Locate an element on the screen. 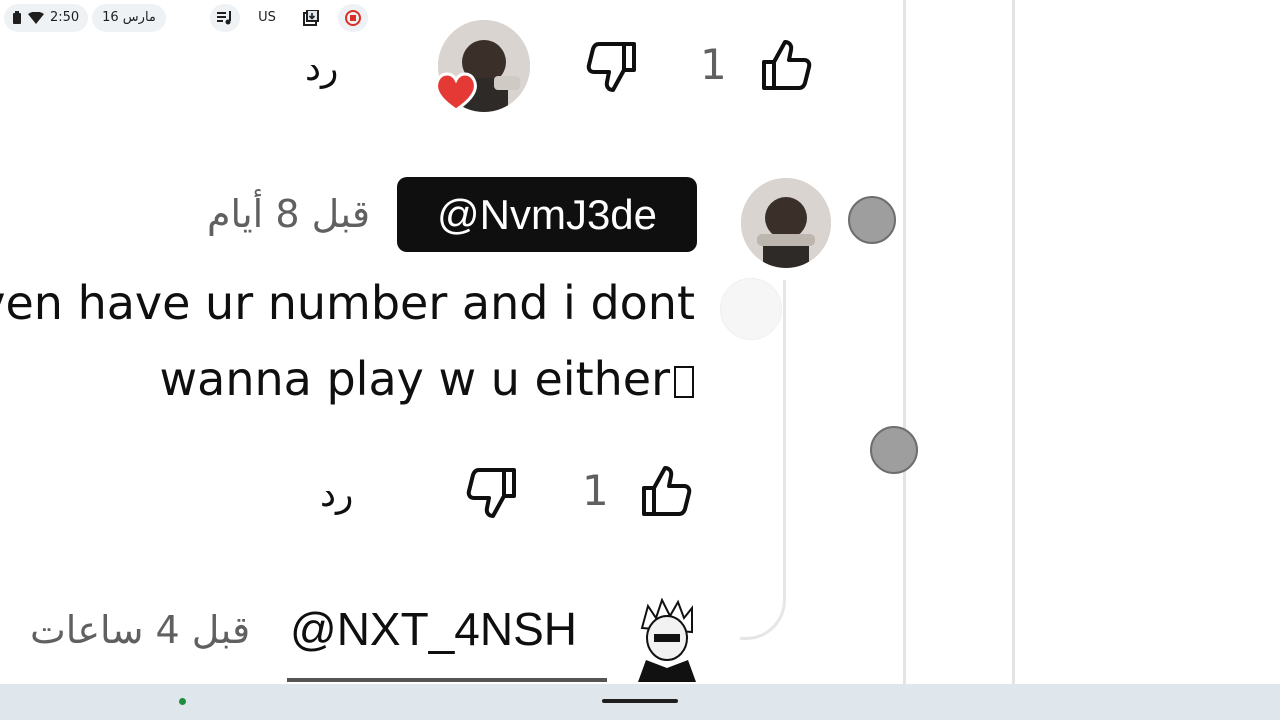  record-stop-icon is located at coordinates (353, 18).